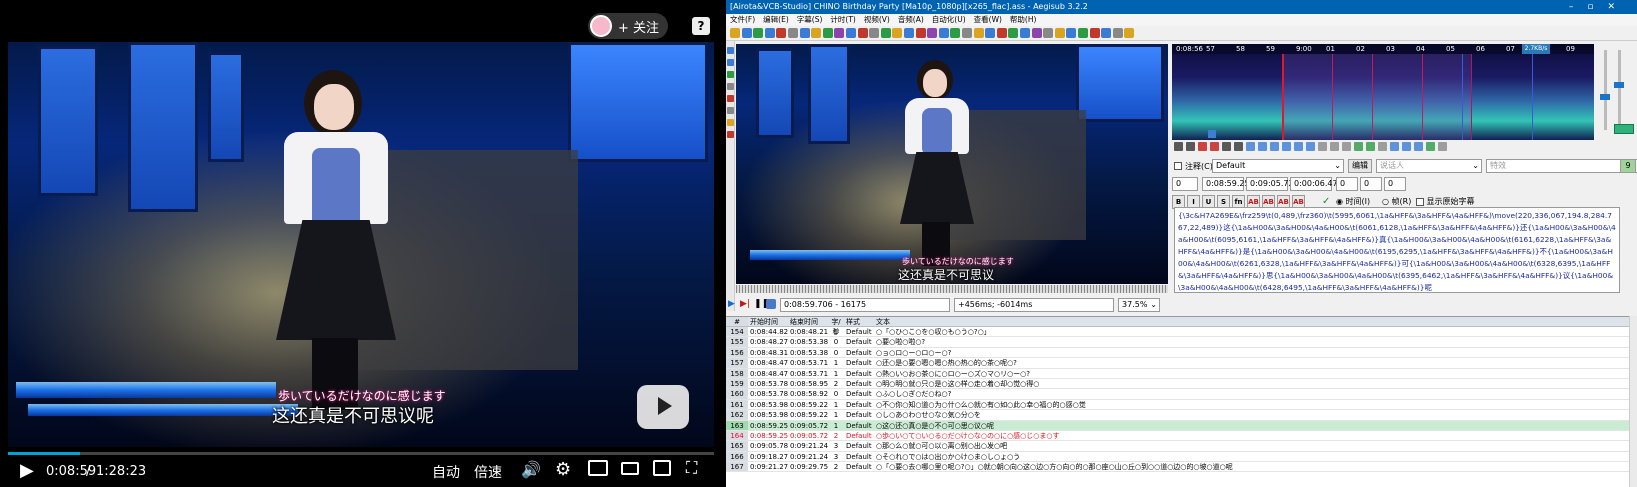 Image resolution: width=1637 pixels, height=487 pixels. Describe the element at coordinates (1396, 201) in the screenshot. I see `frame-mode-radio: ○ 帧(R)` at that location.